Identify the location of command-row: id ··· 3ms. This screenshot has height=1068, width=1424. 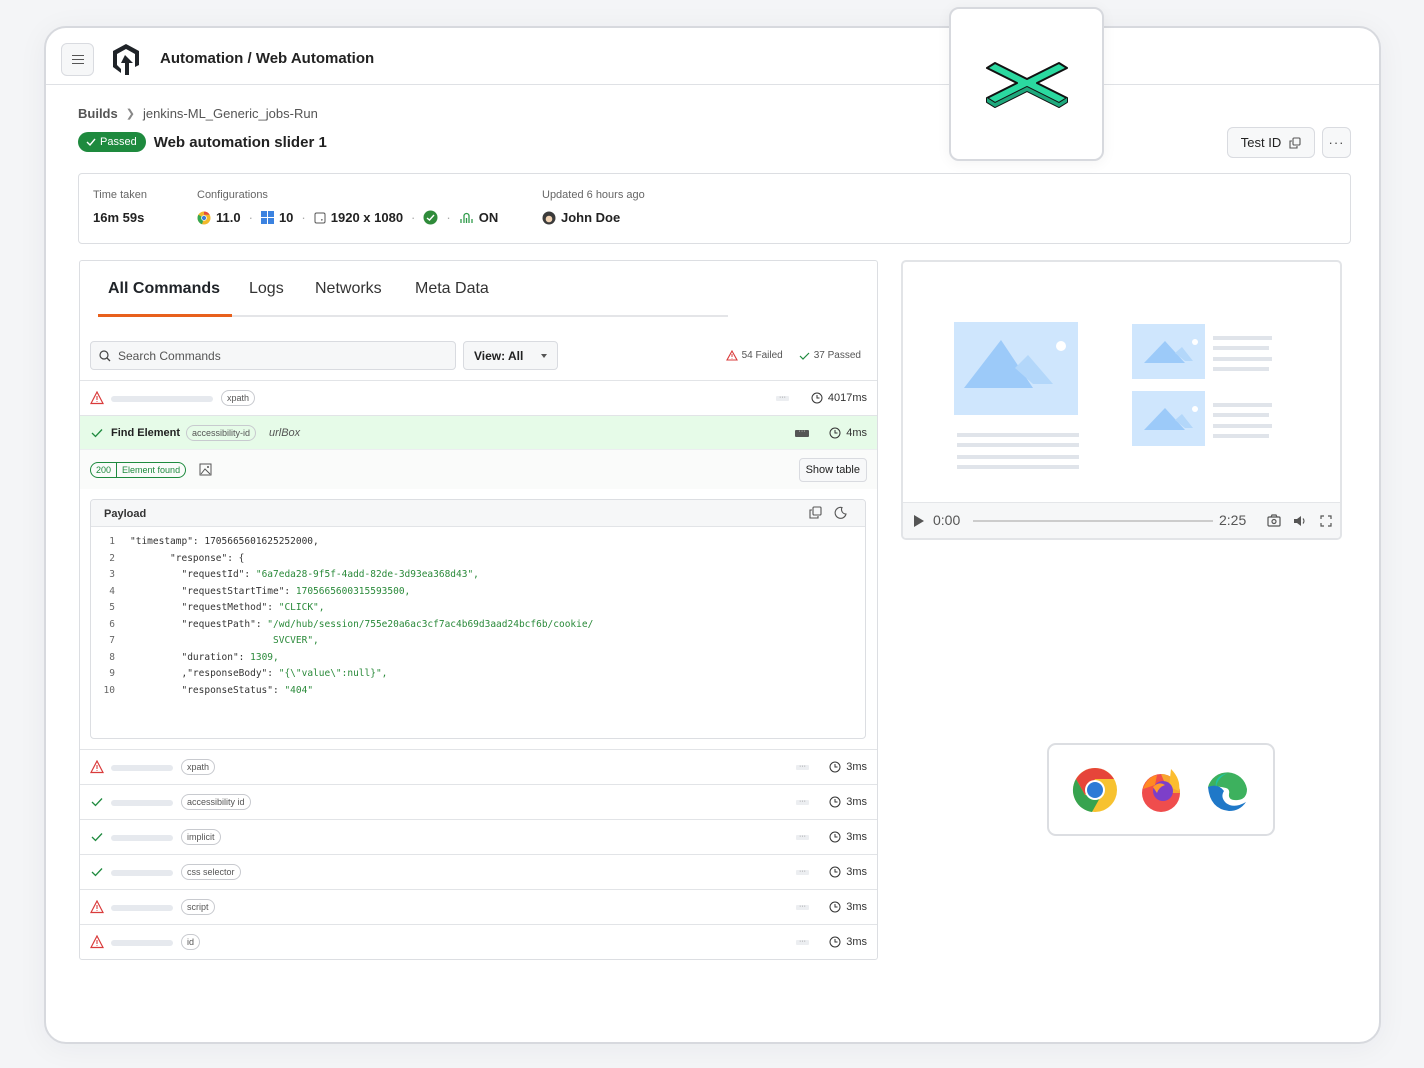
(478, 941).